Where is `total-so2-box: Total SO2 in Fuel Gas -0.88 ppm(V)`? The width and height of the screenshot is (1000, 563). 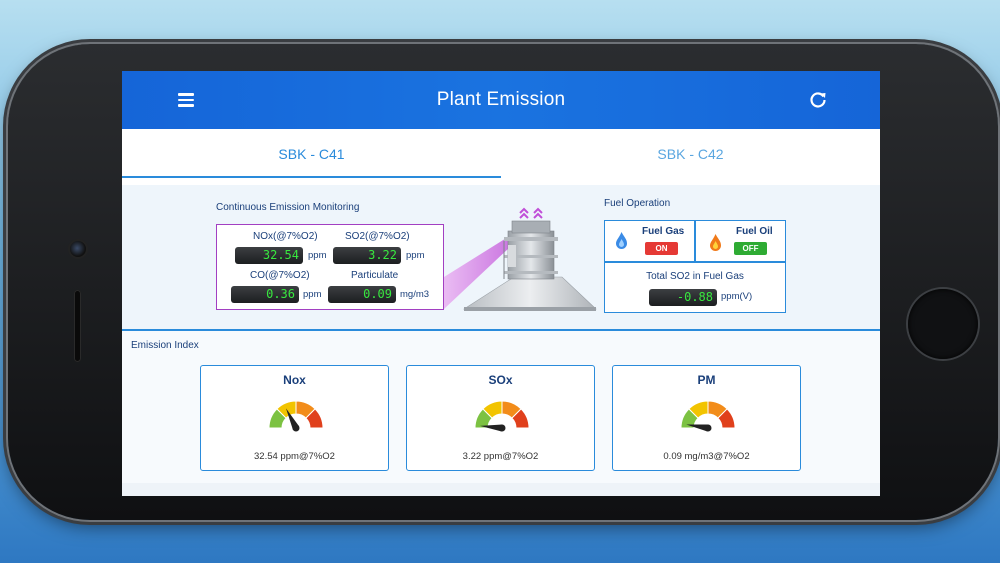 total-so2-box: Total SO2 in Fuel Gas -0.88 ppm(V) is located at coordinates (695, 287).